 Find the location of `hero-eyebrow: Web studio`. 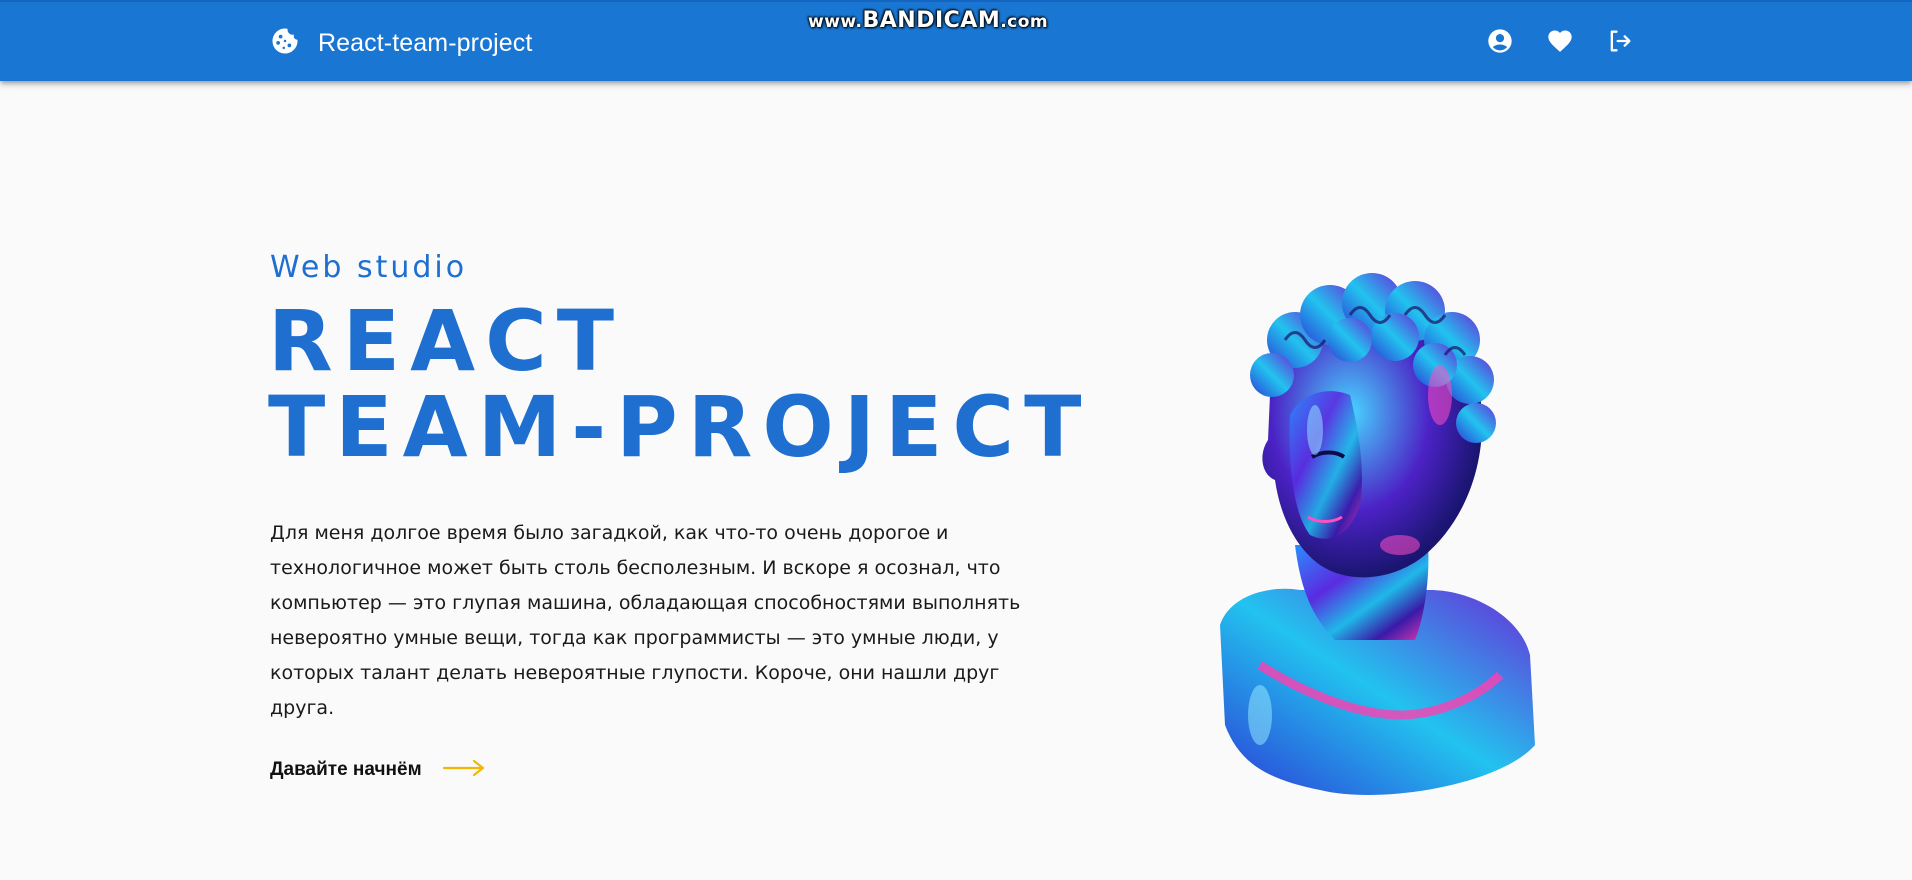

hero-eyebrow: Web studio is located at coordinates (369, 267).